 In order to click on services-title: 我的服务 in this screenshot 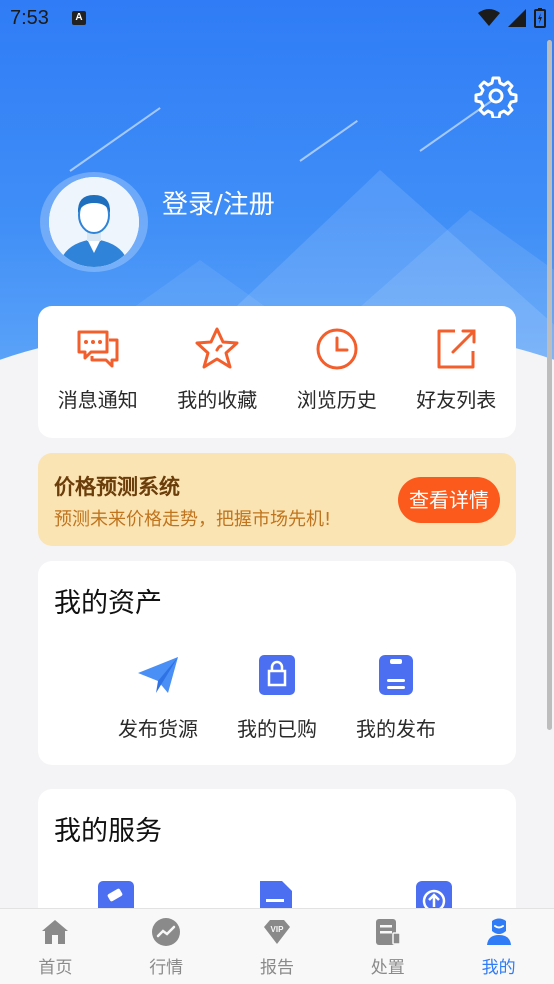, I will do `click(108, 831)`.